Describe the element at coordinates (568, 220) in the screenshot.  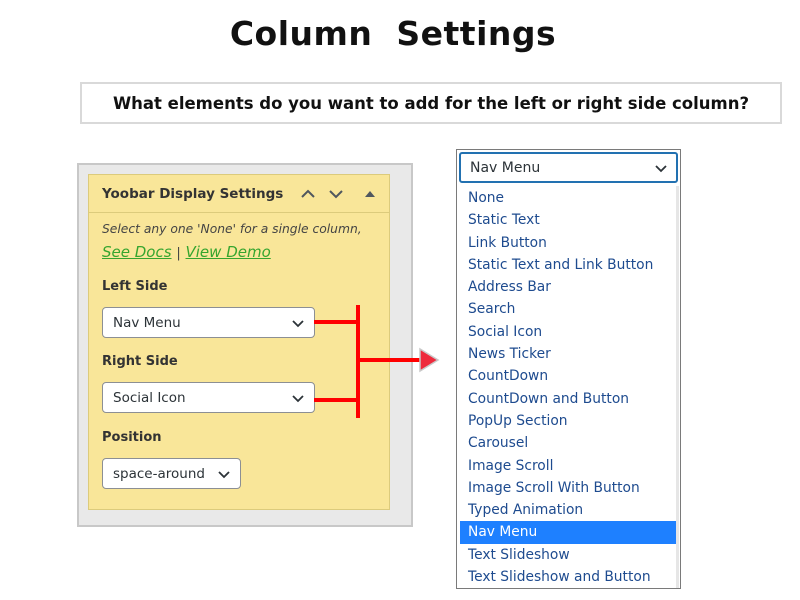
I see `dropdown-option: Static Text` at that location.